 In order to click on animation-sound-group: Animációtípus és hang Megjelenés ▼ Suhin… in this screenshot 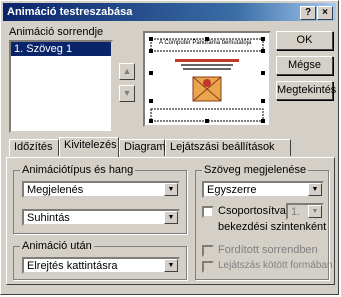, I will do `click(100, 199)`.